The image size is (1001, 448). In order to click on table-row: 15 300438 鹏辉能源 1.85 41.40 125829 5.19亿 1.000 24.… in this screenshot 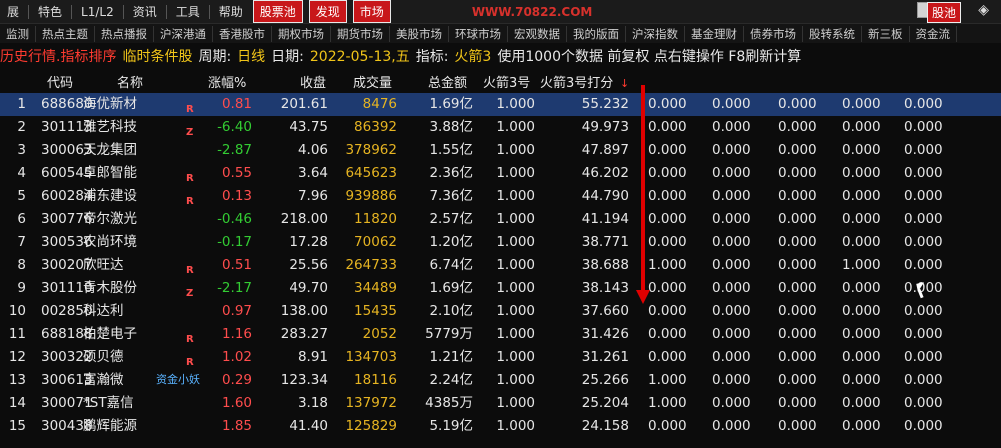, I will do `click(500, 426)`.